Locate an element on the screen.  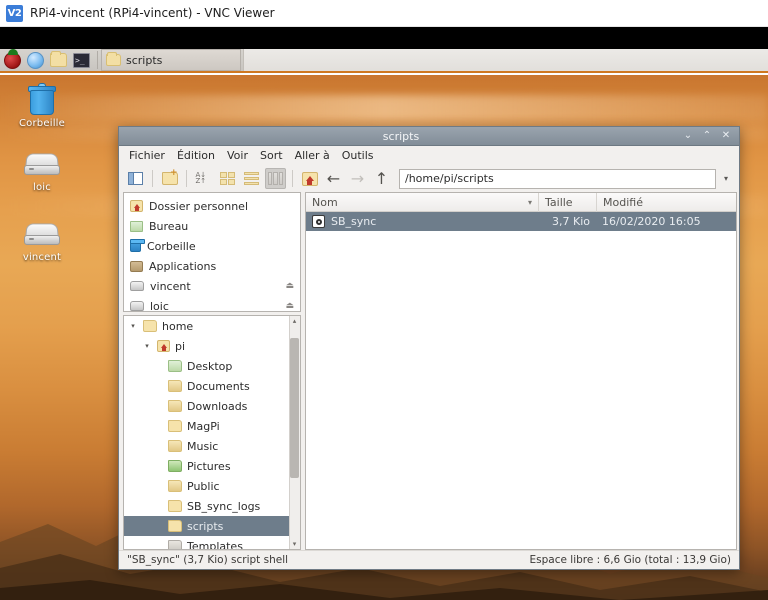
taskbar-window-label: scripts is located at coordinates (144, 60).